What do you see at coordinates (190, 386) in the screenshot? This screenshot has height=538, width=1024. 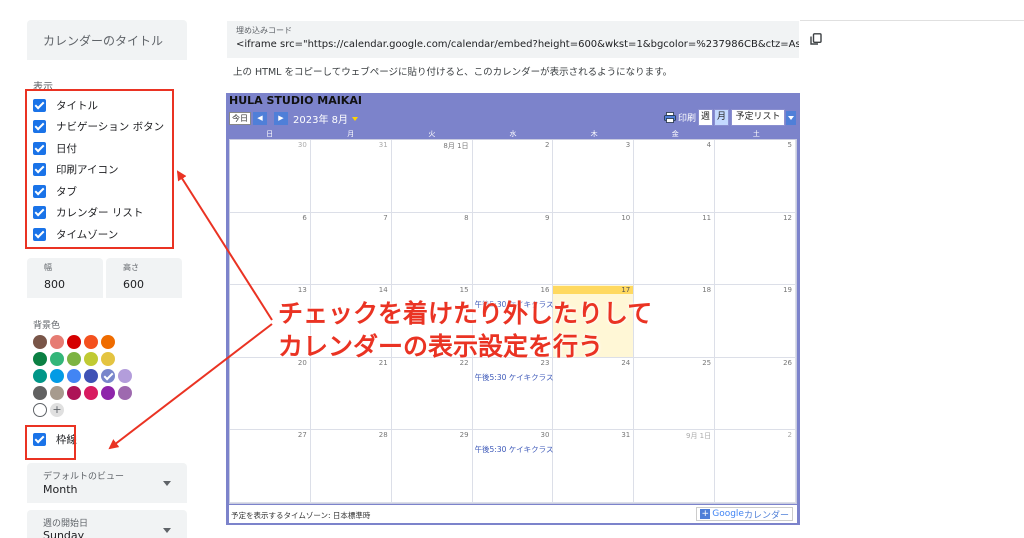 I see `arrow-to-border-option` at bounding box center [190, 386].